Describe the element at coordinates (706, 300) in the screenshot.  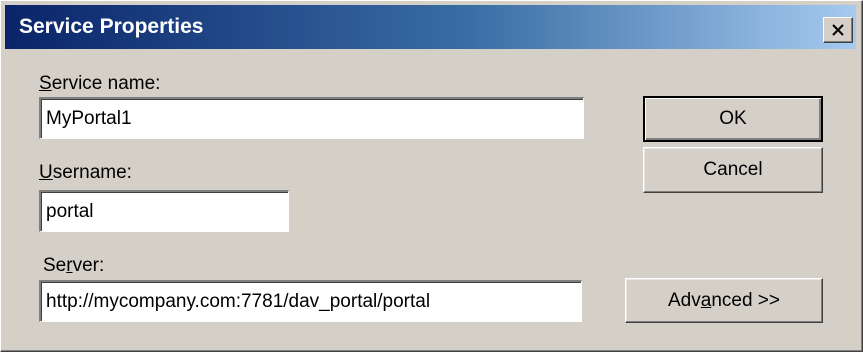
I see `advanced-label-mnemonic: a` at that location.